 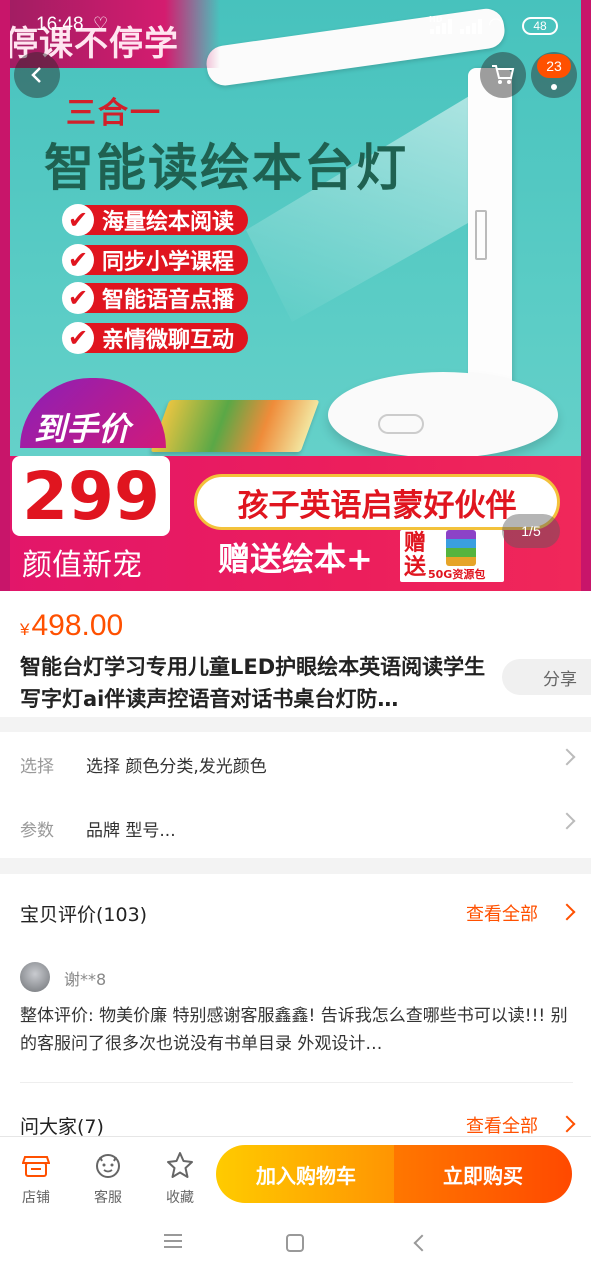 I want to click on reviews-title: 宝贝评价(103), so click(x=84, y=915).